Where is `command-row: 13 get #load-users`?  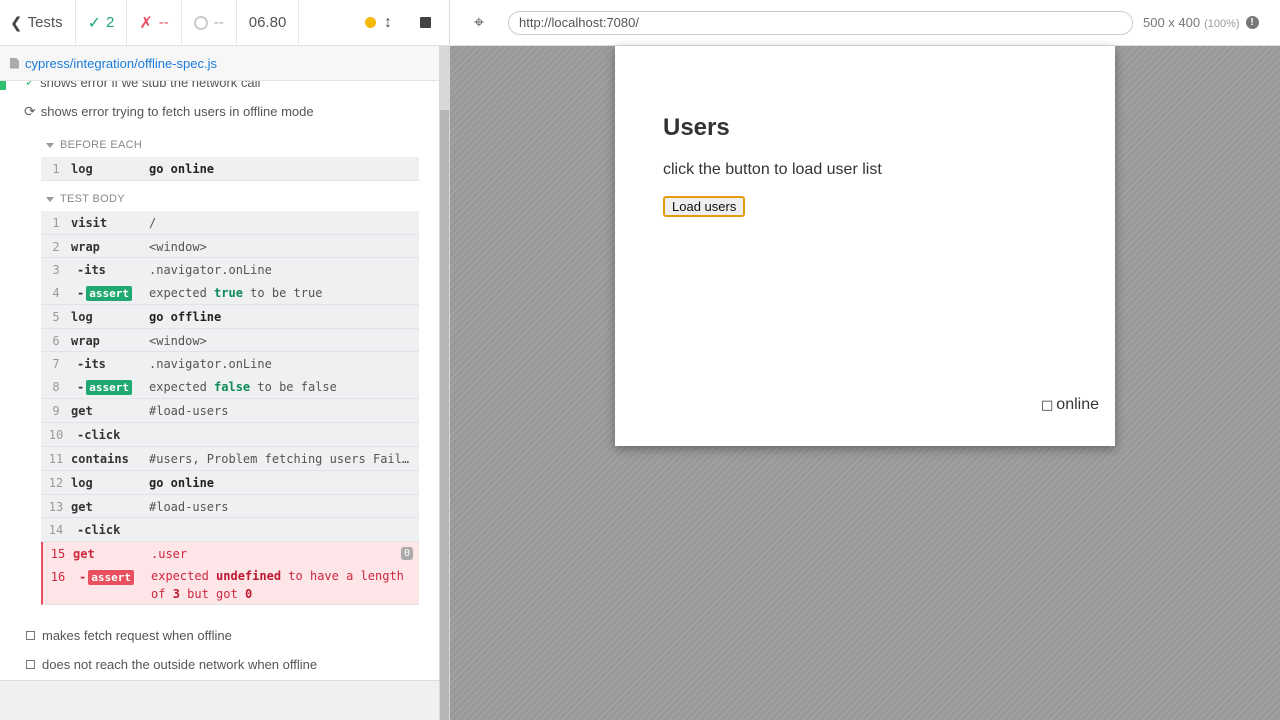
command-row: 13 get #load-users is located at coordinates (230, 506).